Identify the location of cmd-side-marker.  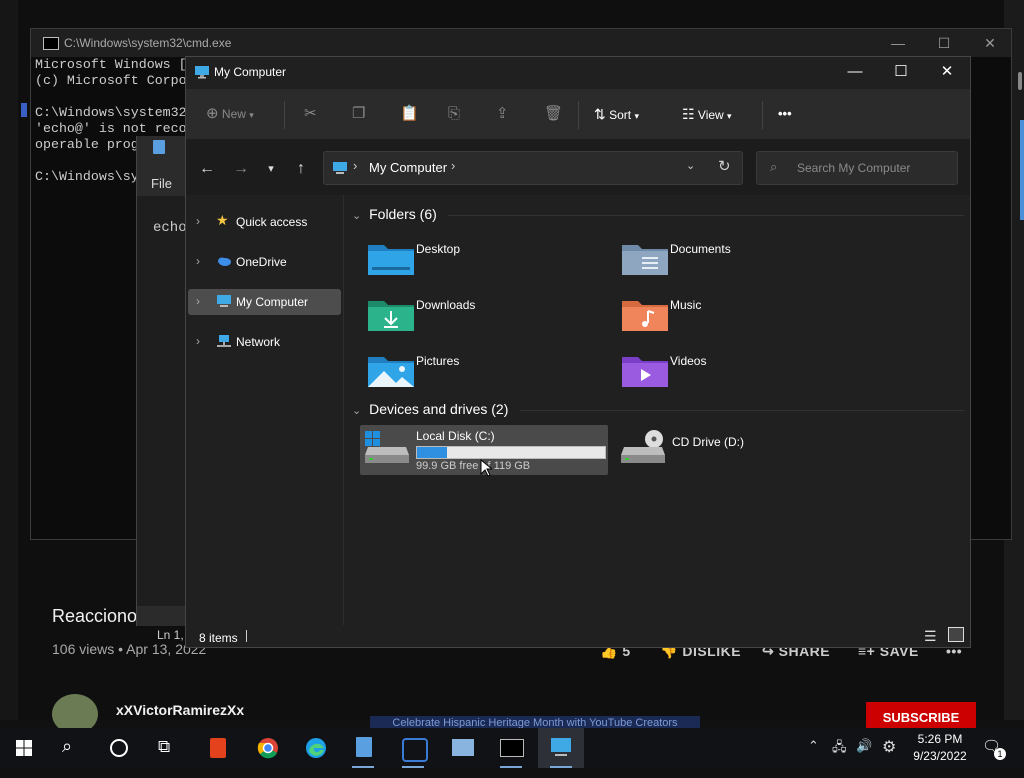
(24, 110).